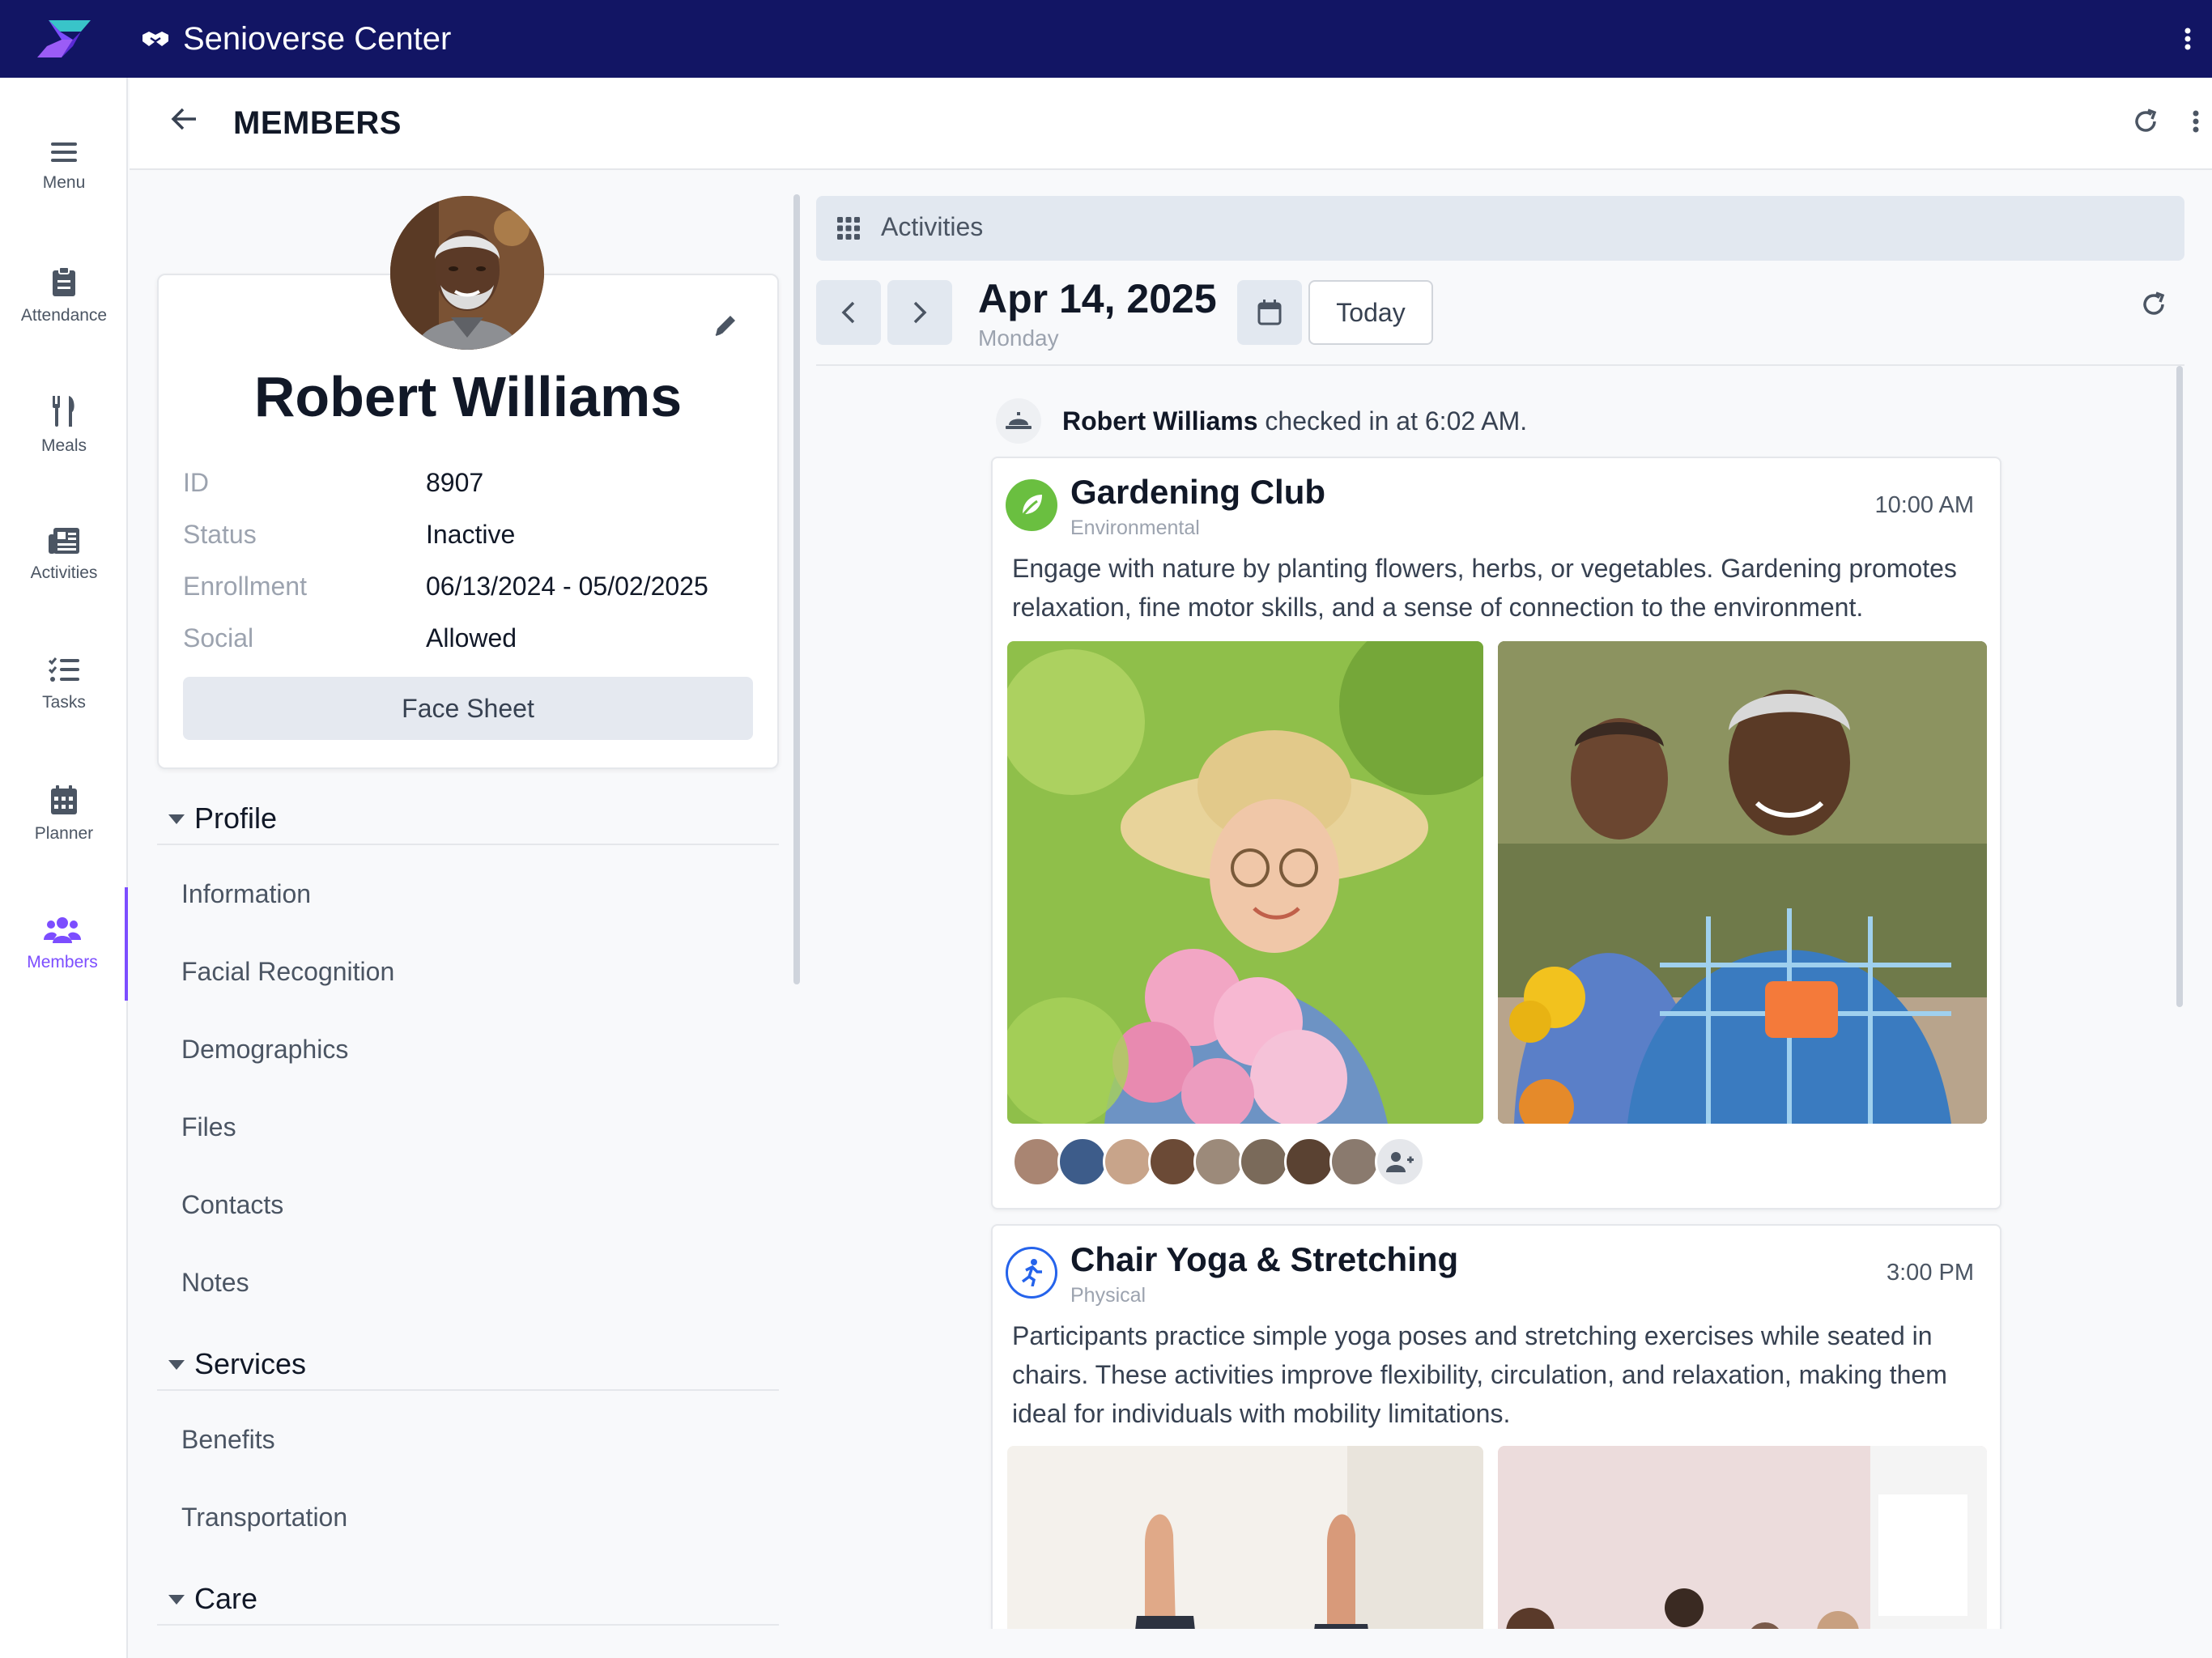 Image resolution: width=2212 pixels, height=1658 pixels. I want to click on running-icon, so click(1031, 1273).